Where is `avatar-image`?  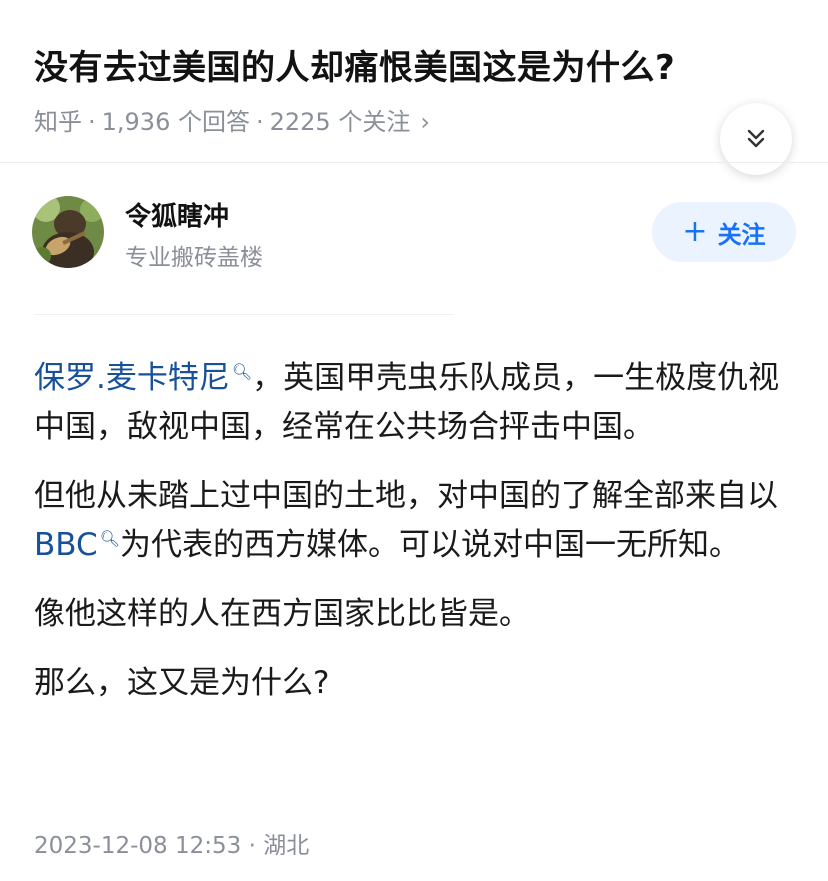
avatar-image is located at coordinates (68, 232).